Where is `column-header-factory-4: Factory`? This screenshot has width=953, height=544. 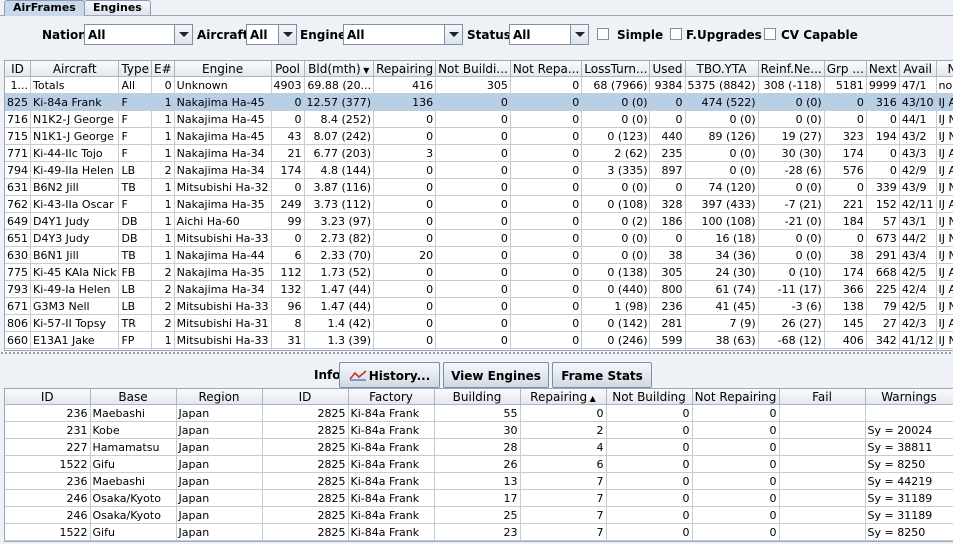 column-header-factory-4: Factory is located at coordinates (391, 397).